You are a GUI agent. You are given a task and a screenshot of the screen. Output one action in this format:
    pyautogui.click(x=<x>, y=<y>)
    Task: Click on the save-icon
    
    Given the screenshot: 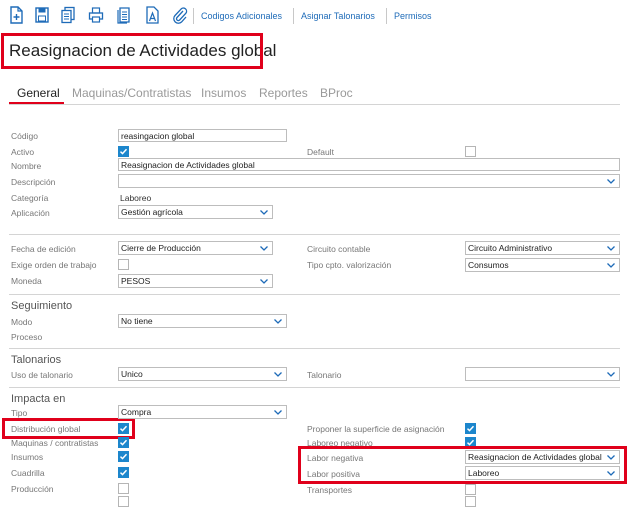 What is the action you would take?
    pyautogui.click(x=42, y=15)
    